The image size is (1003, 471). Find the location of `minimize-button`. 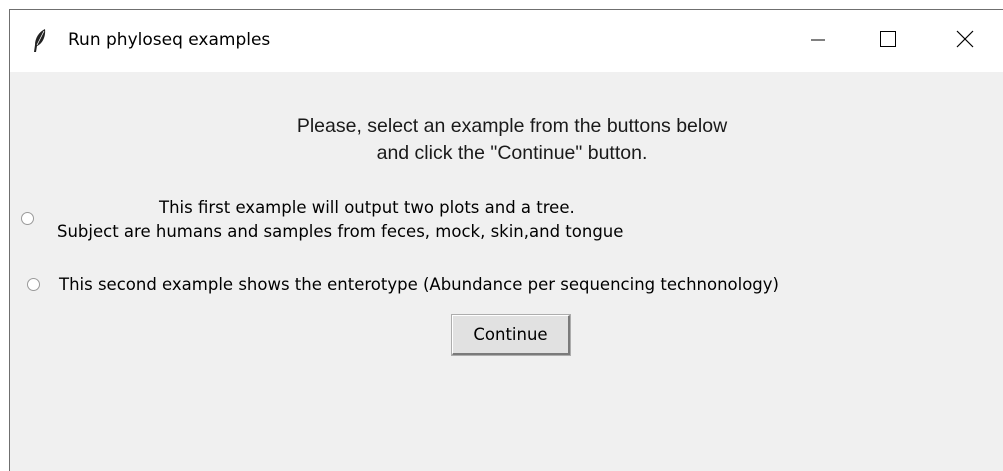

minimize-button is located at coordinates (818, 41).